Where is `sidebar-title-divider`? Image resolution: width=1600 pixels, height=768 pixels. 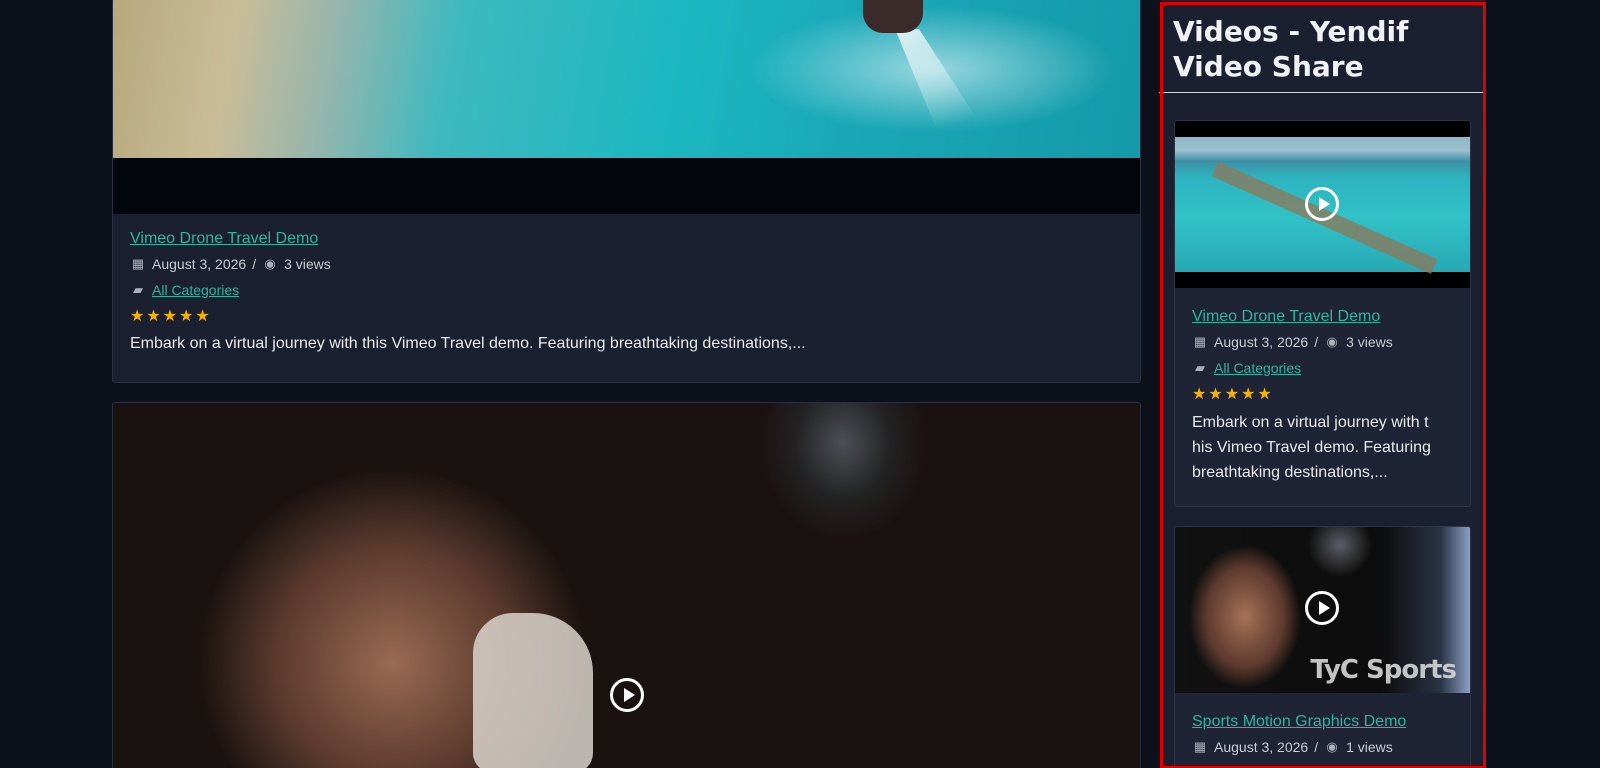 sidebar-title-divider is located at coordinates (1322, 92).